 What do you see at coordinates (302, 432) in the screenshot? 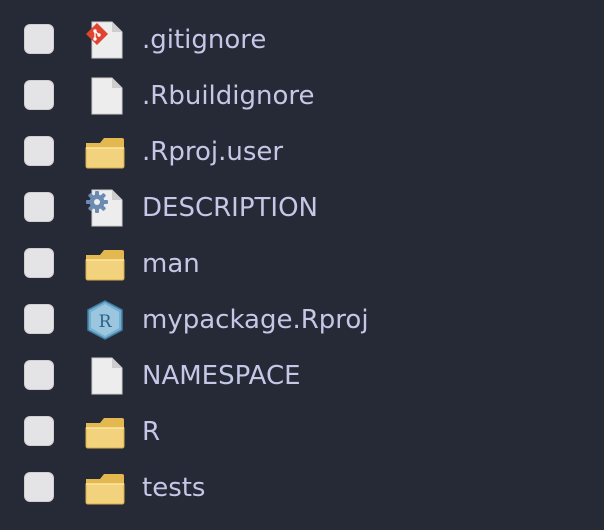
I see `file-row-r: R` at bounding box center [302, 432].